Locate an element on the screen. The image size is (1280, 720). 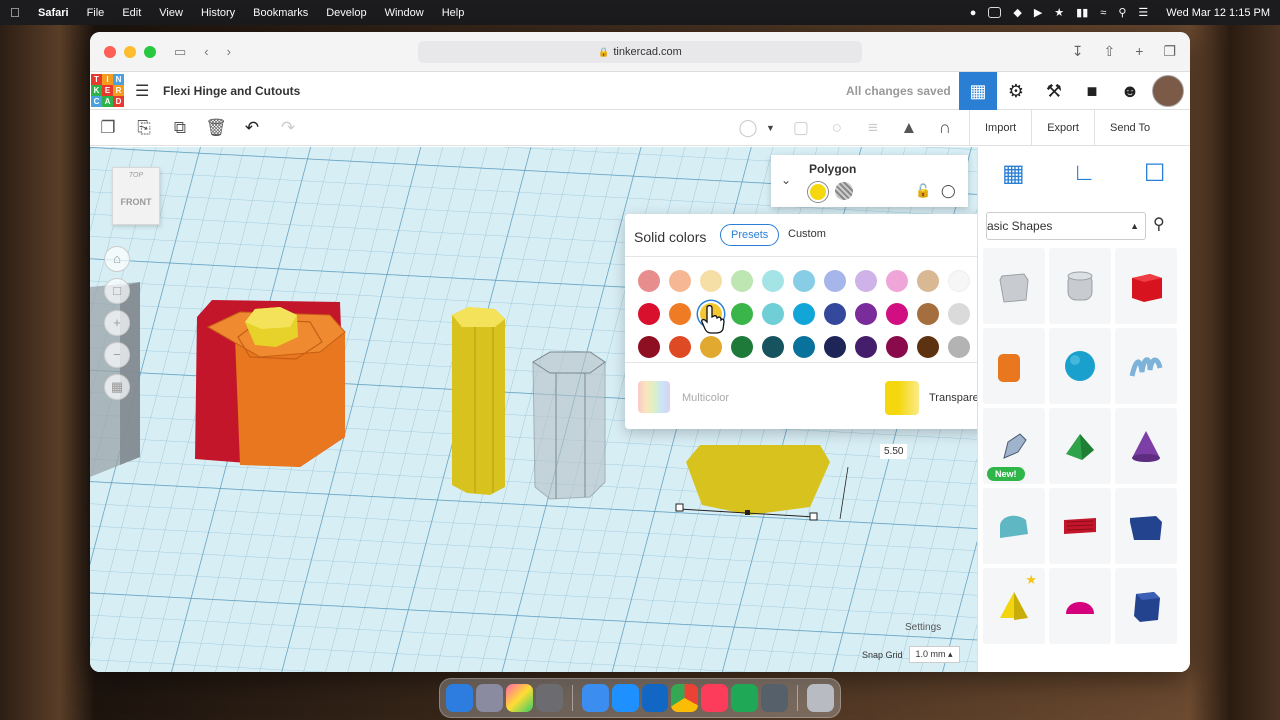
record-icon: ● is located at coordinates (973, 13).